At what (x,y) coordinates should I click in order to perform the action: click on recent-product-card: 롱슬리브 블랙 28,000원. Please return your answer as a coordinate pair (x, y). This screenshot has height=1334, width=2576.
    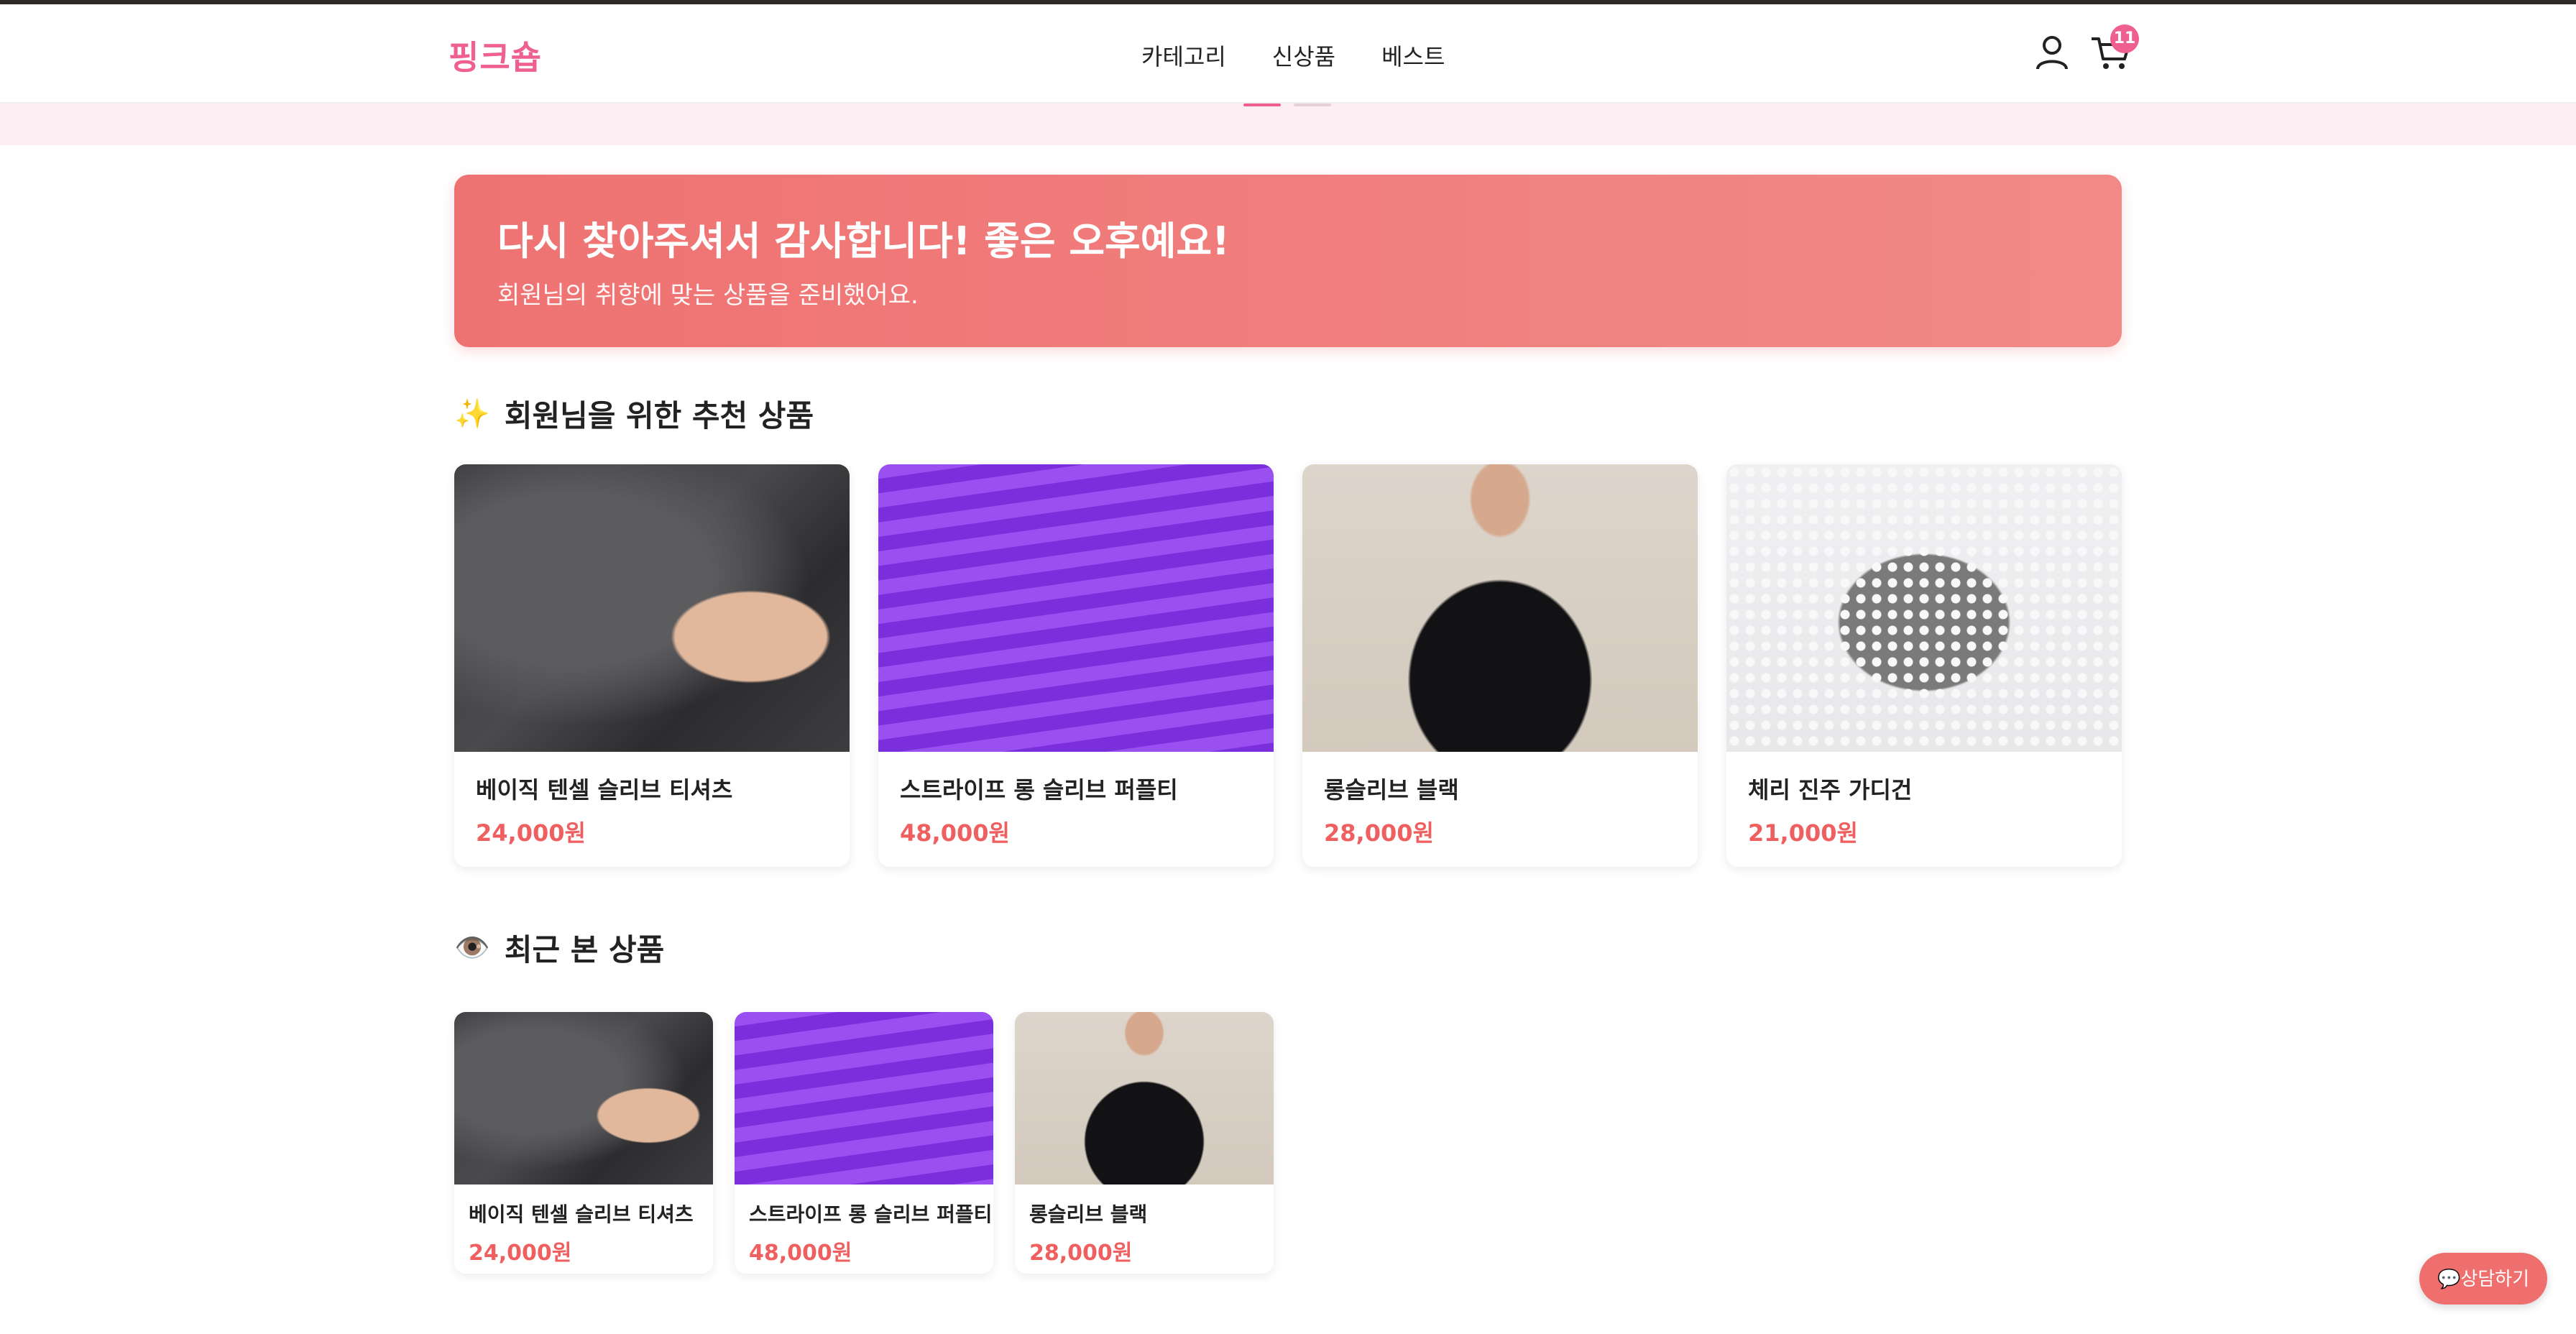
    Looking at the image, I should click on (1144, 1143).